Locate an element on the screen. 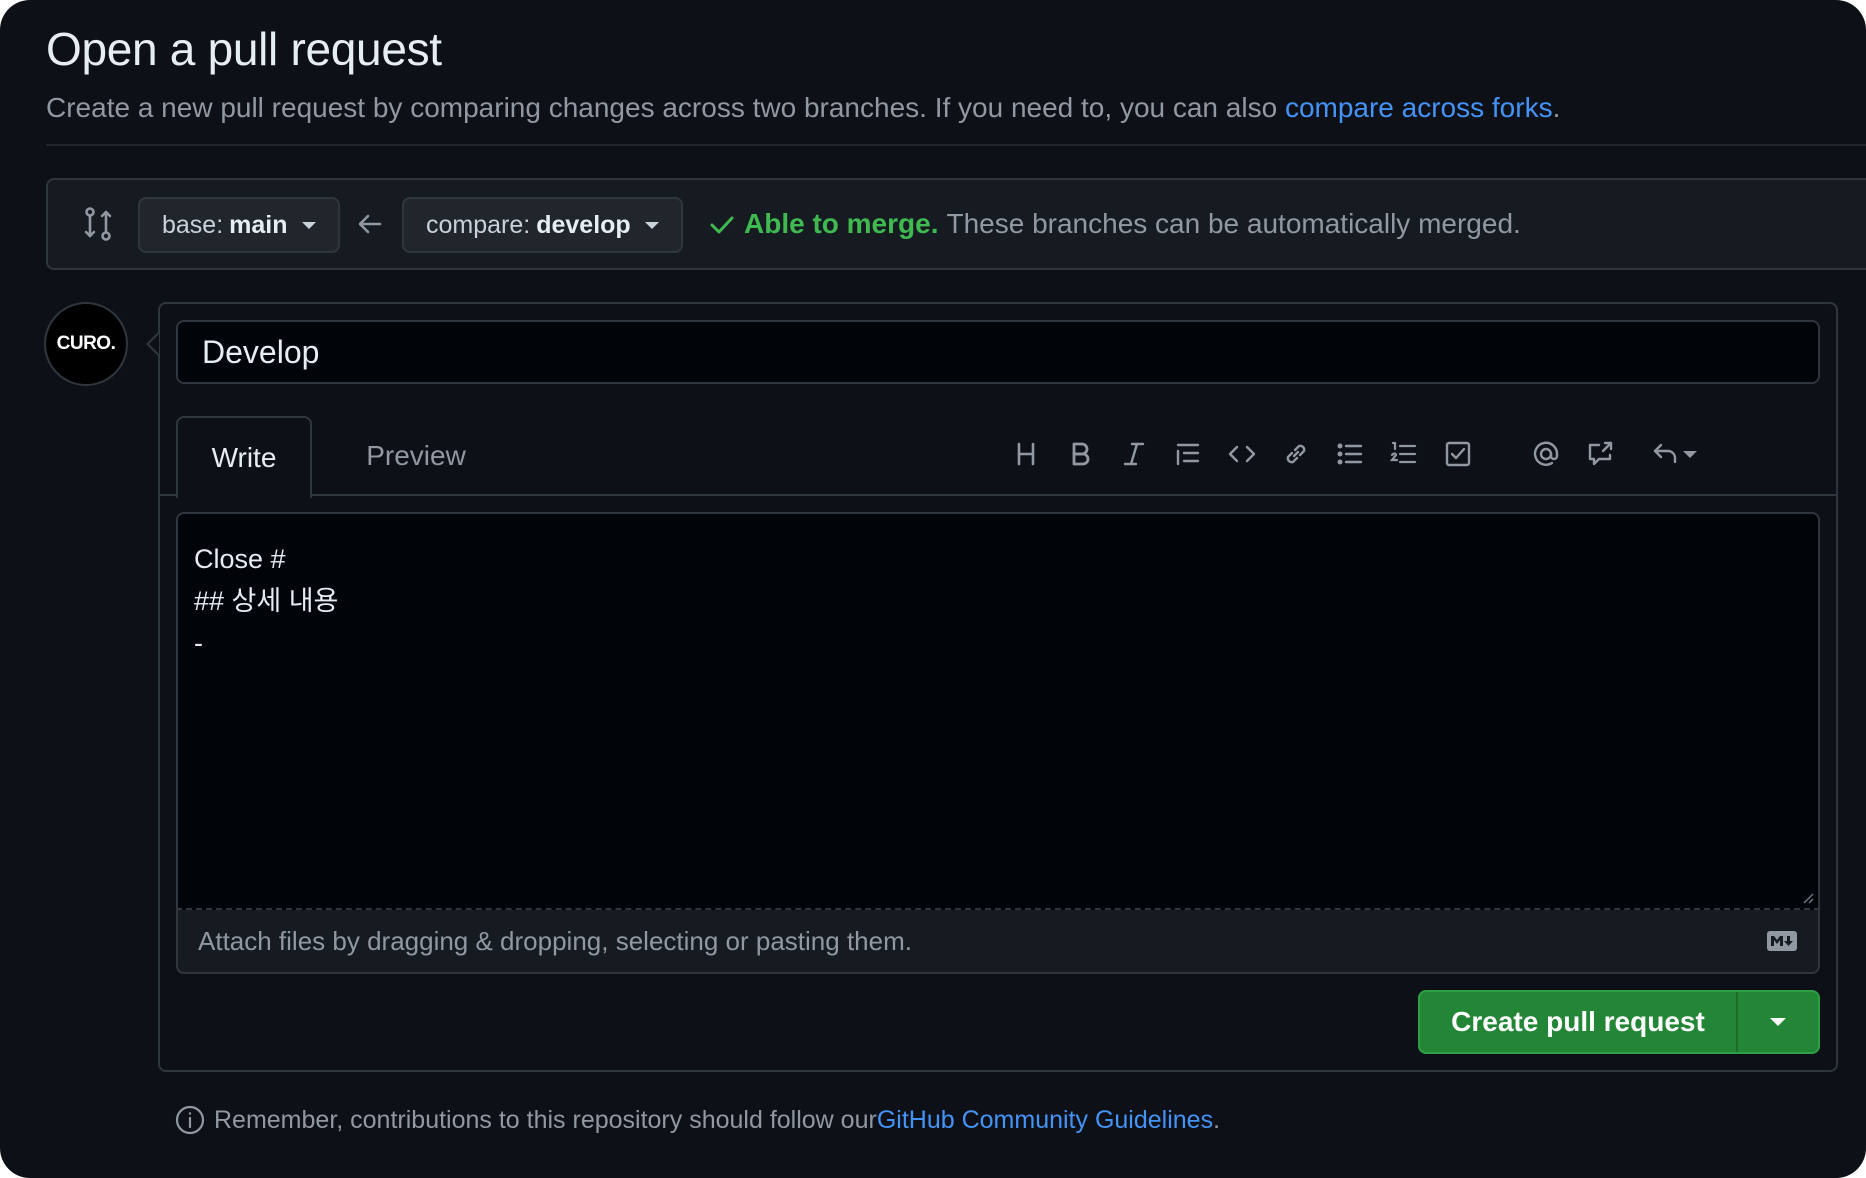 The image size is (1866, 1178). create-pull-request-button-group: Create pull request is located at coordinates (1619, 1022).